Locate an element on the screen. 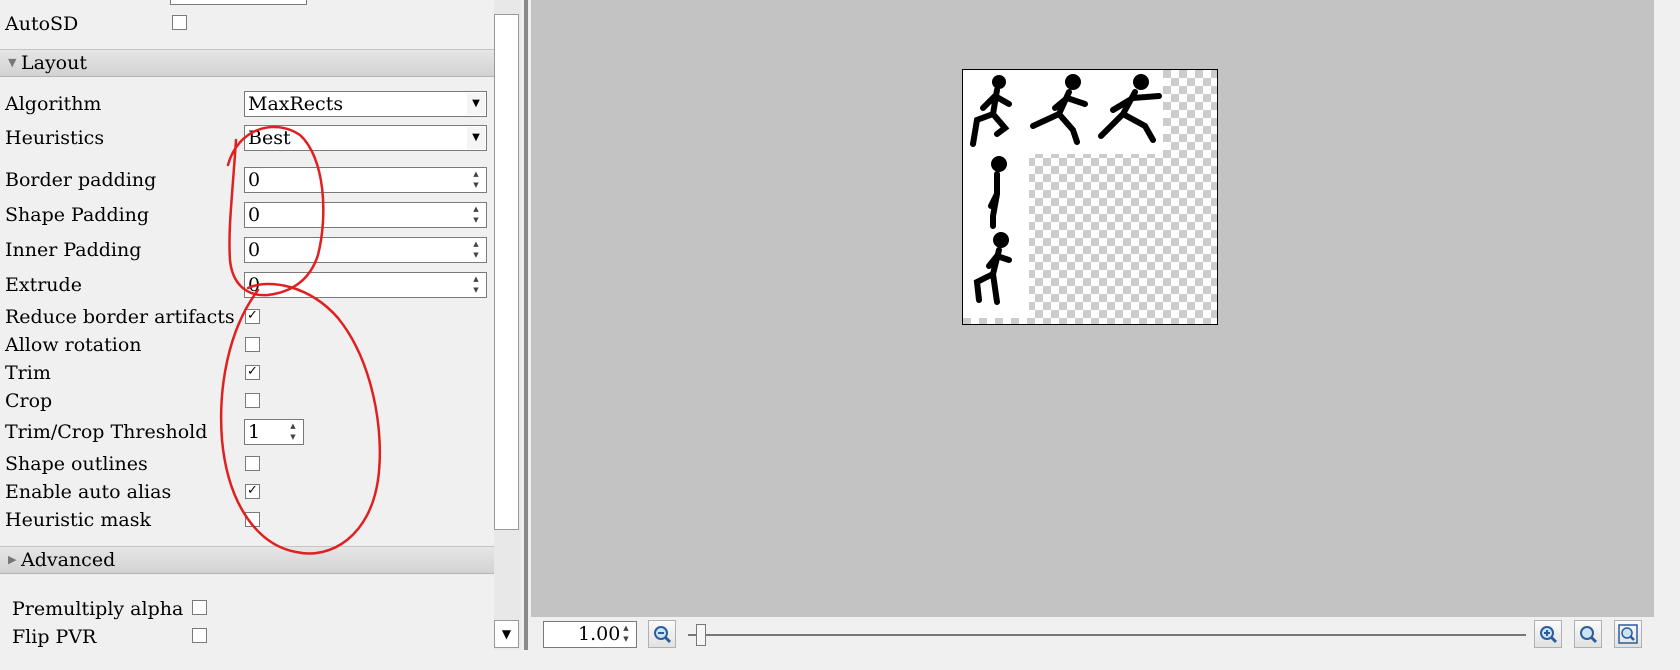 This screenshot has width=1680, height=670. top-clipped-combo is located at coordinates (238, 2).